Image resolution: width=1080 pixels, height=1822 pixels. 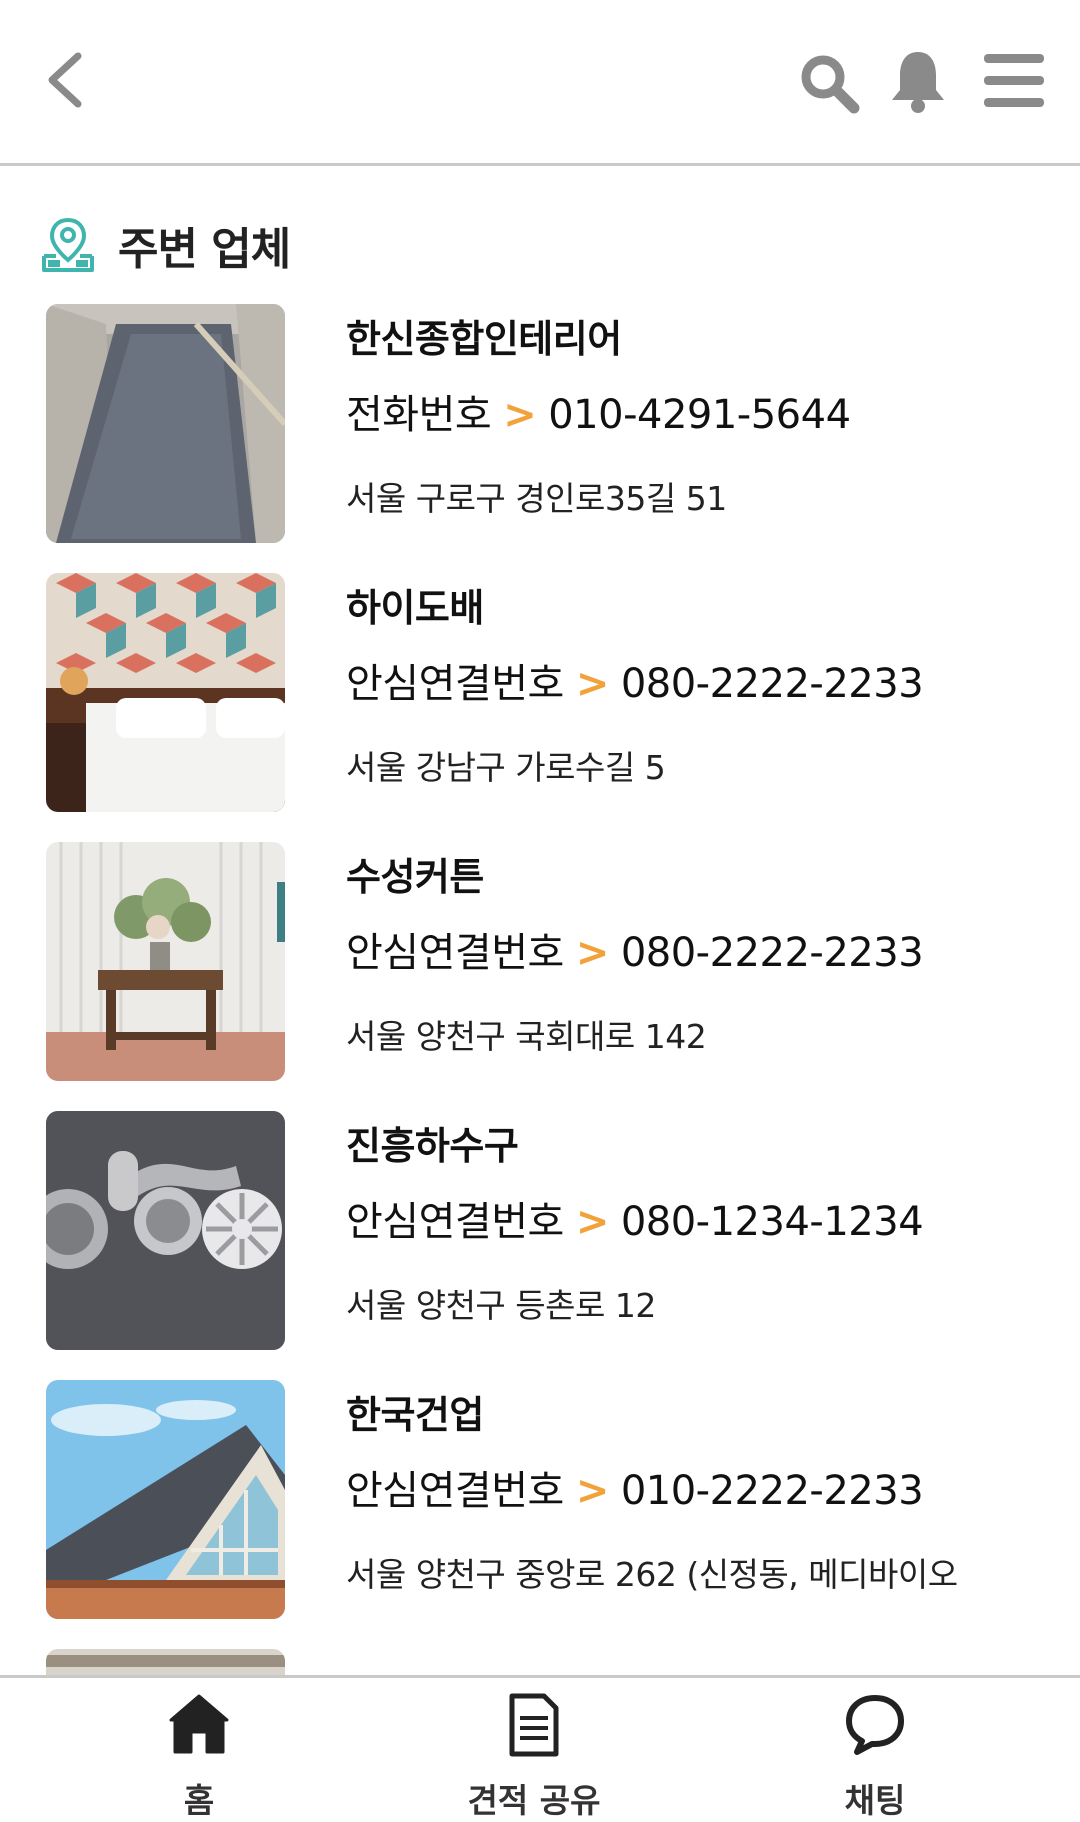 What do you see at coordinates (652, 1574) in the screenshot?
I see `vendor-address: 서울 양천구 중앙로 262 (신정동, 메디바이오` at bounding box center [652, 1574].